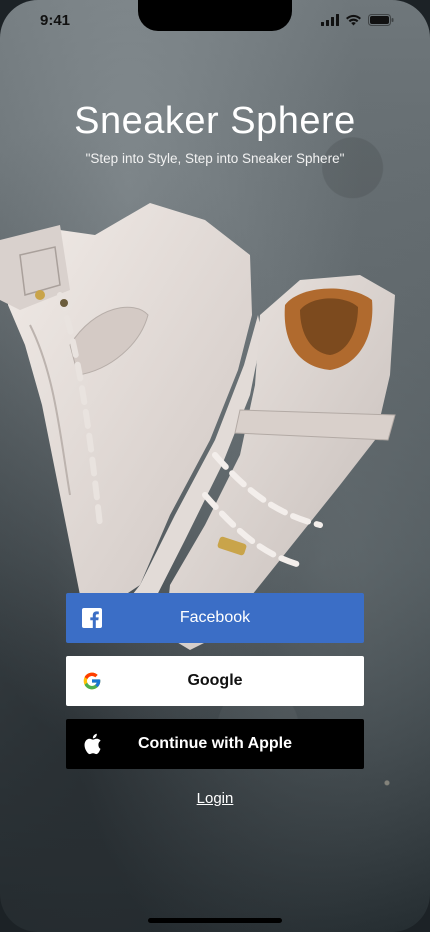  I want to click on facebook-login-button: Facebook, so click(215, 618).